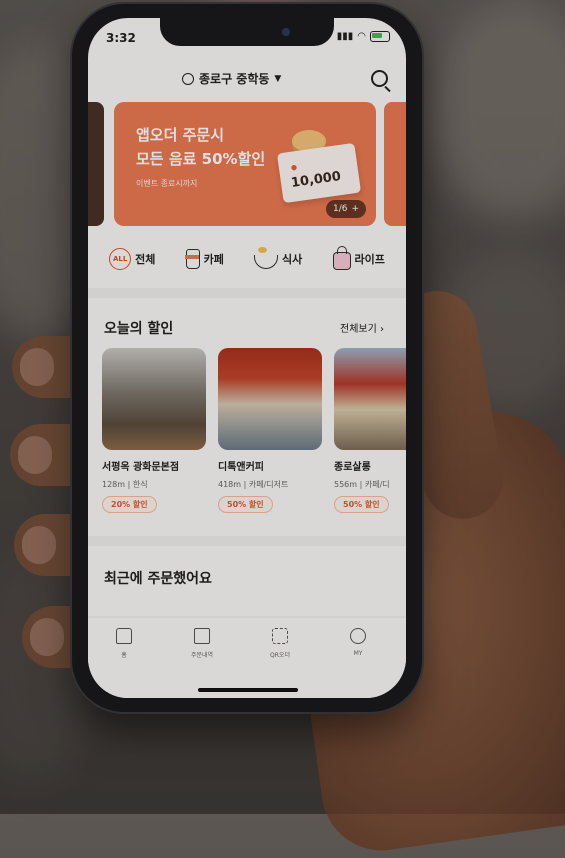 Image resolution: width=565 pixels, height=858 pixels. I want to click on banner-subtitle: 이벤트 종료시까지, so click(167, 183).